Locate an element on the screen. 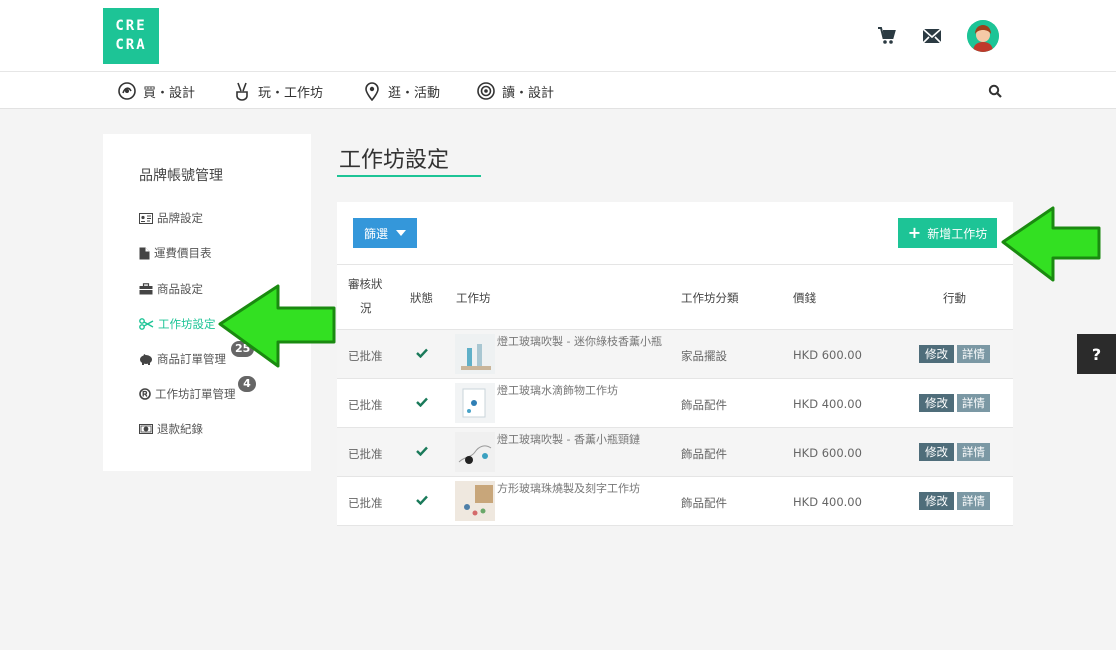  sidebar-title: 品牌帳號管理 is located at coordinates (181, 176).